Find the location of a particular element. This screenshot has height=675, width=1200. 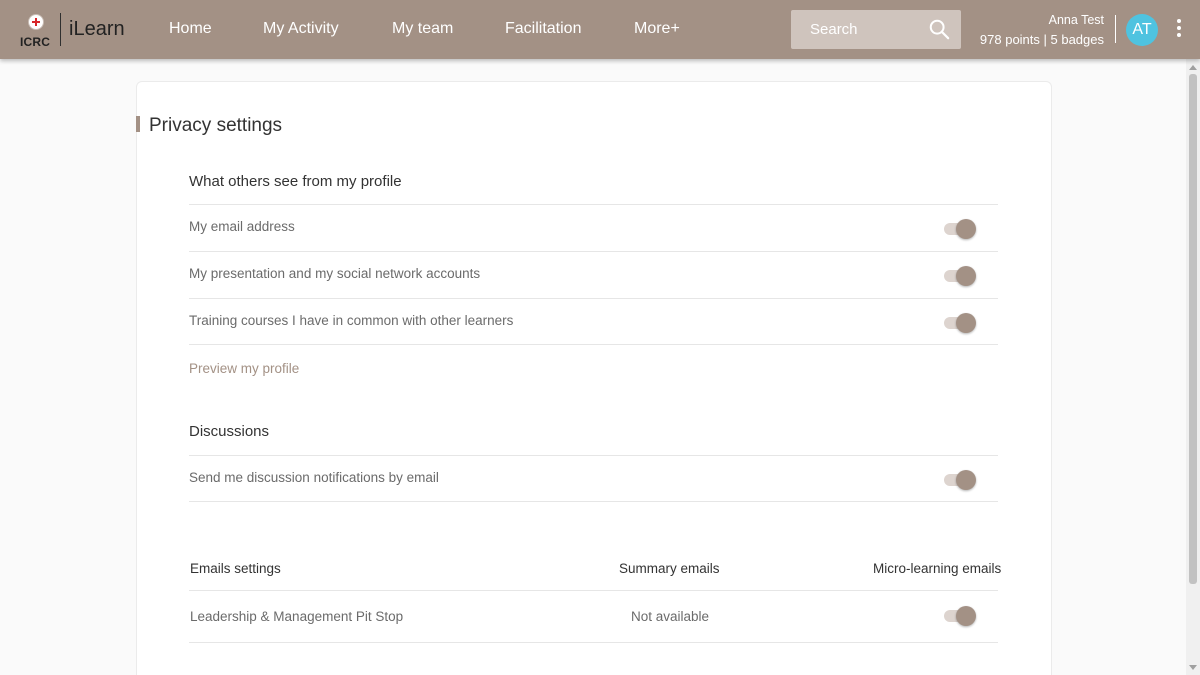

summary-emails-status: Not available is located at coordinates (670, 616).